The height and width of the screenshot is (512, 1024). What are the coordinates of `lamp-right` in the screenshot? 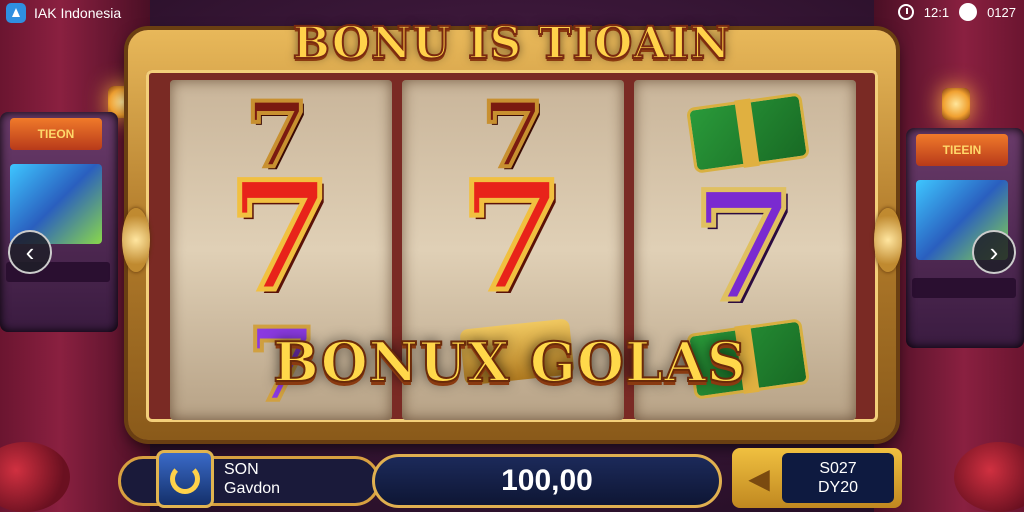 It's located at (956, 104).